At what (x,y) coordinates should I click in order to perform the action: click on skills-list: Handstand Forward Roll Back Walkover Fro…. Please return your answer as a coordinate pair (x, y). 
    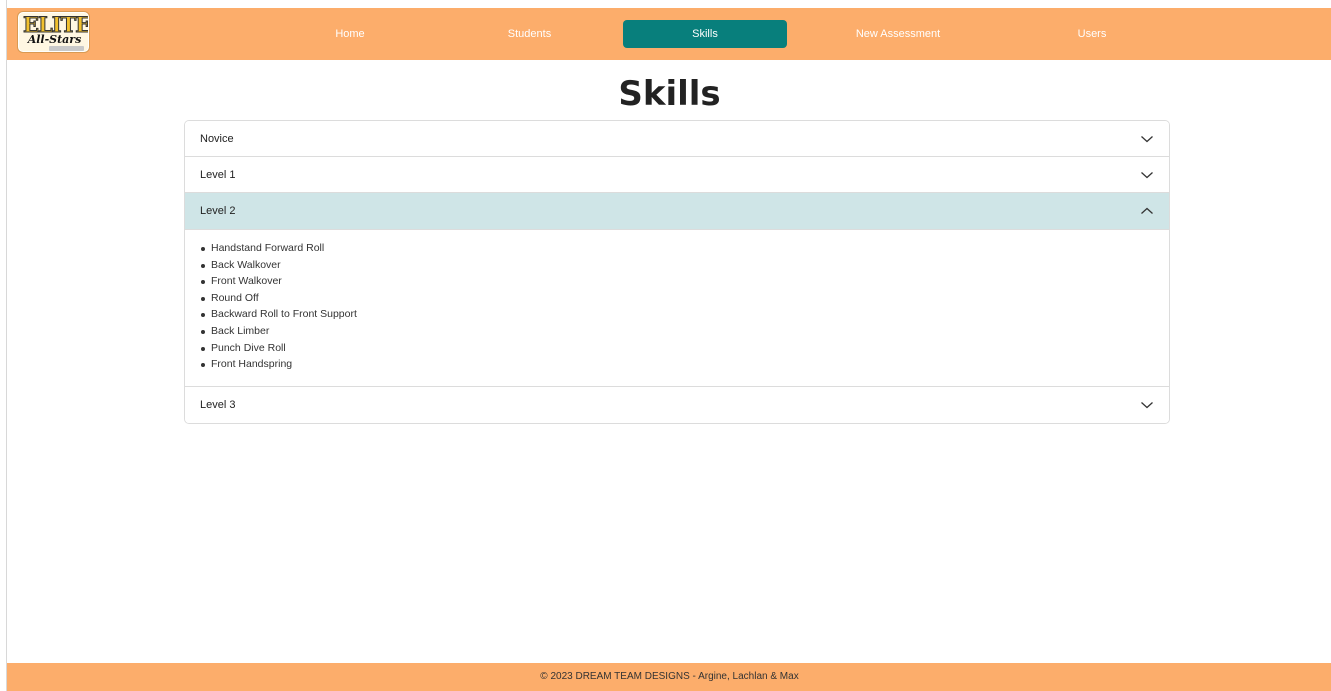
    Looking at the image, I should click on (677, 306).